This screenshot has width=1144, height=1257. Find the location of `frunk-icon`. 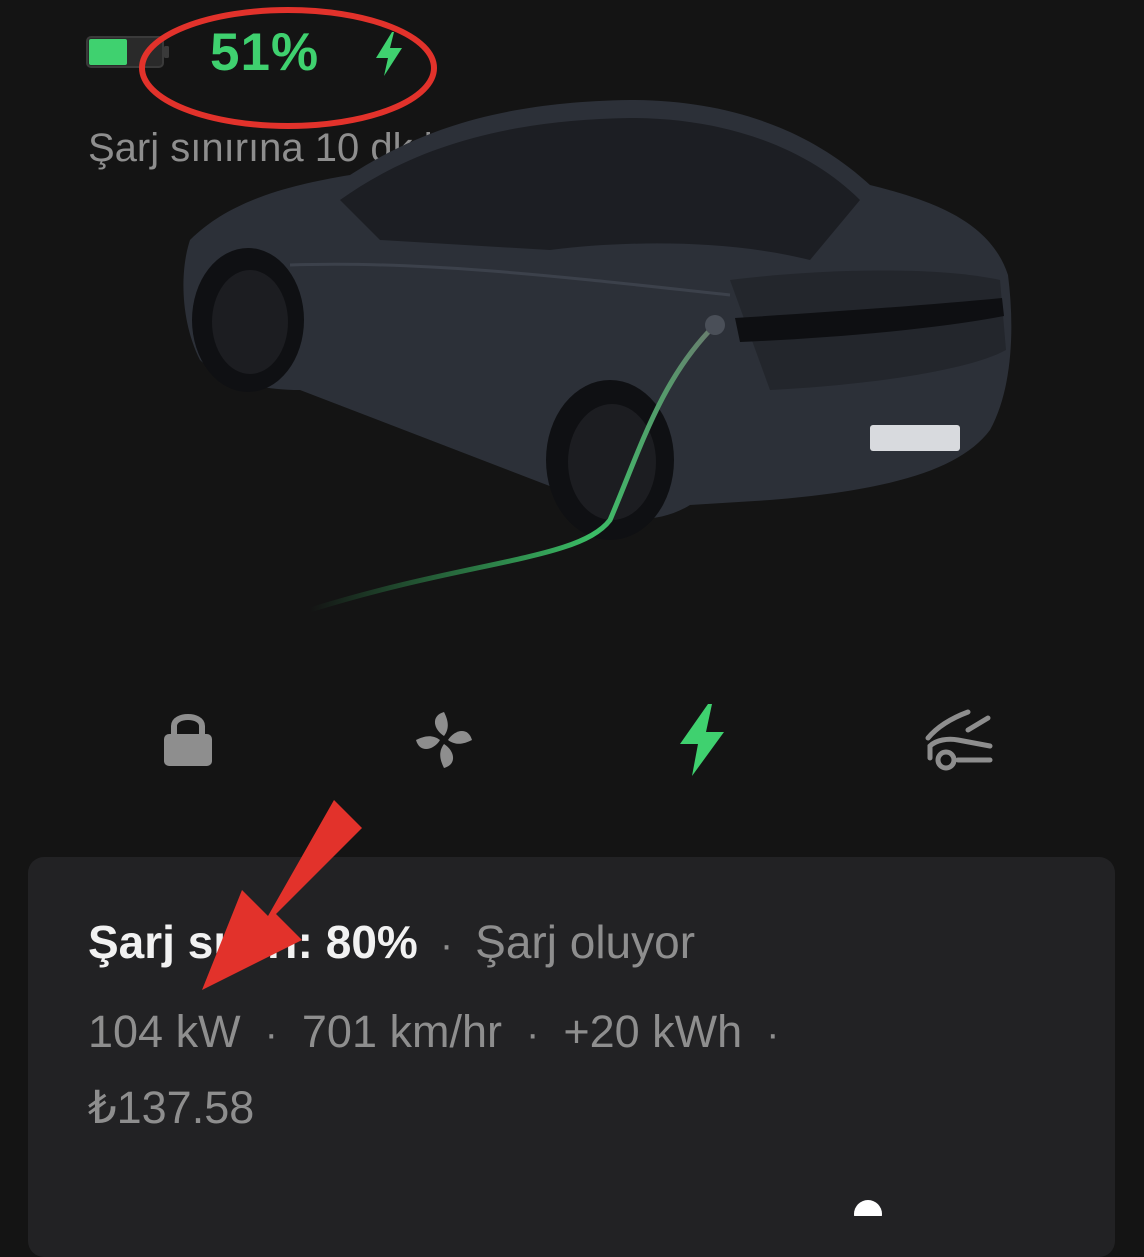

frunk-icon is located at coordinates (959, 740).